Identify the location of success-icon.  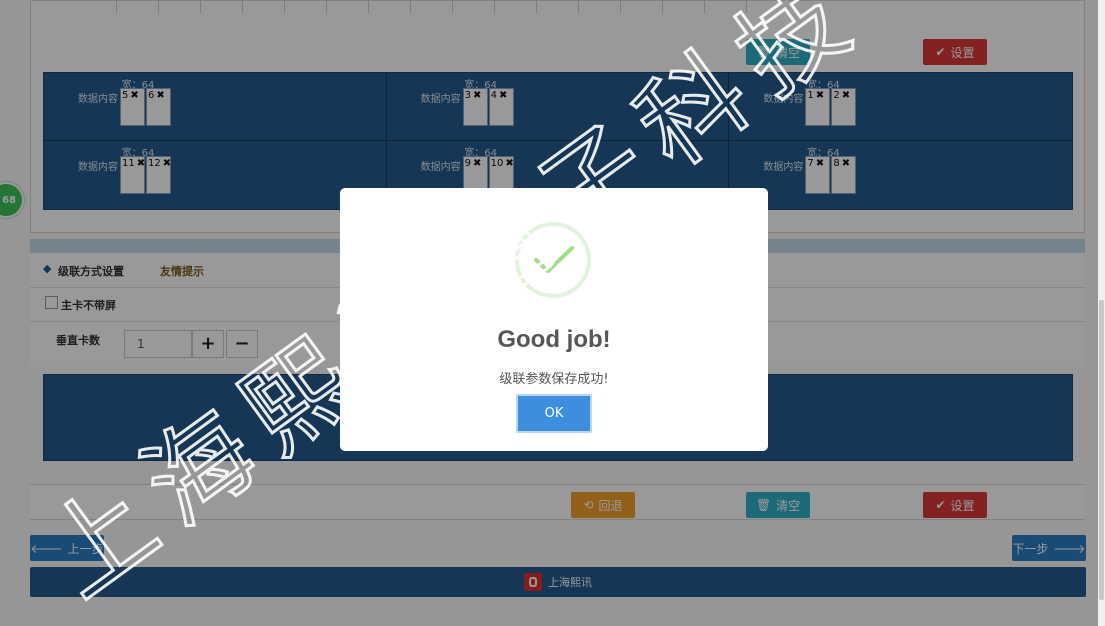
(553, 260).